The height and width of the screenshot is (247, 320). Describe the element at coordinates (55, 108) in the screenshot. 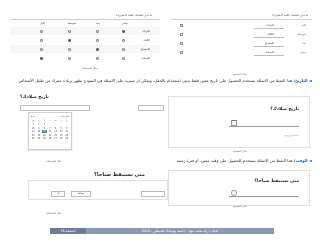

I see `date-preview-field` at that location.